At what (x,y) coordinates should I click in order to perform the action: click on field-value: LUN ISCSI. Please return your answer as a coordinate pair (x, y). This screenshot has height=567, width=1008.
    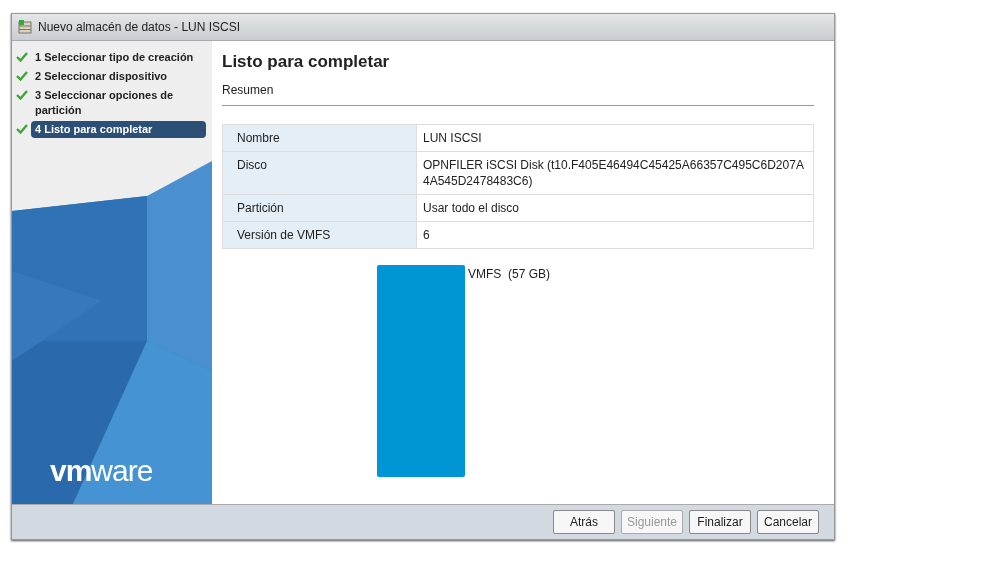
    Looking at the image, I should click on (615, 137).